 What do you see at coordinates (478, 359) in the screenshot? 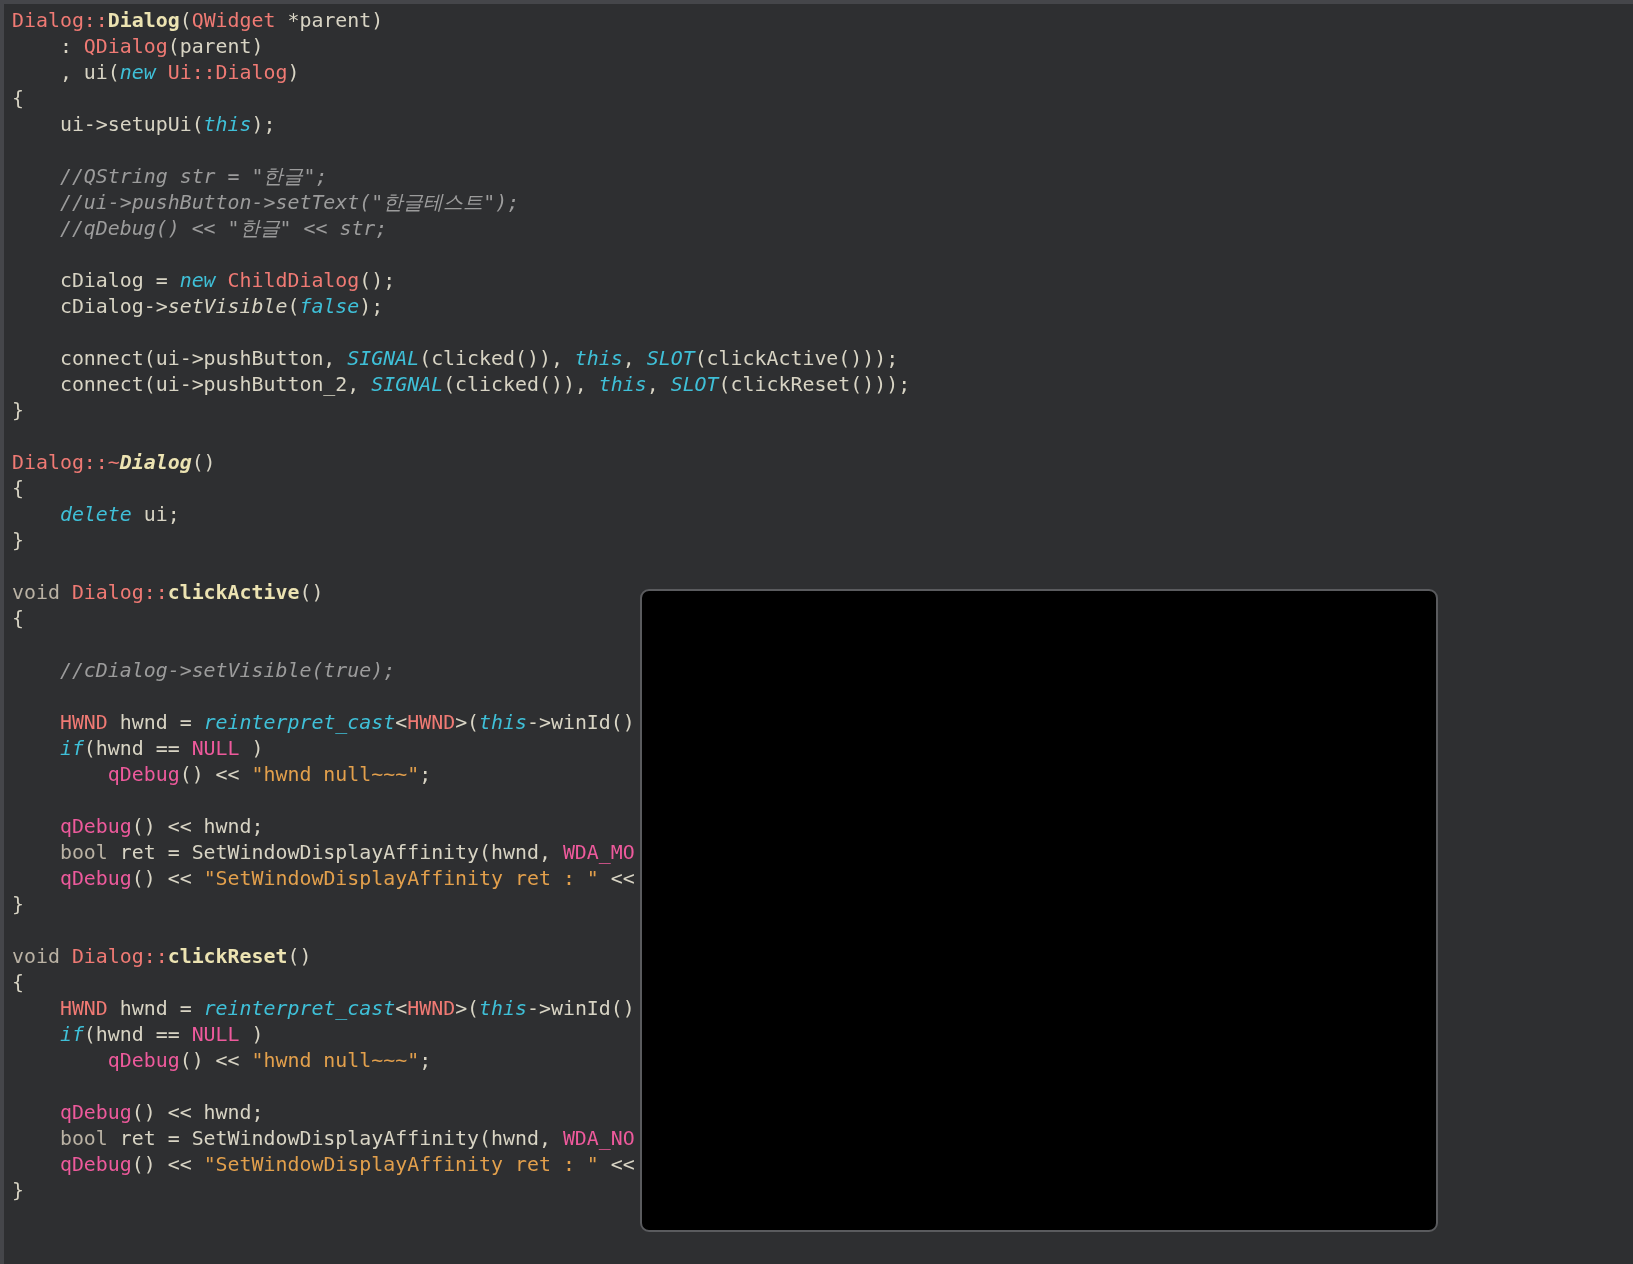
I see `code-line: connect(ui->pushButton, SIGNAL(clicked()), this, SLOT(clickActive()));` at bounding box center [478, 359].